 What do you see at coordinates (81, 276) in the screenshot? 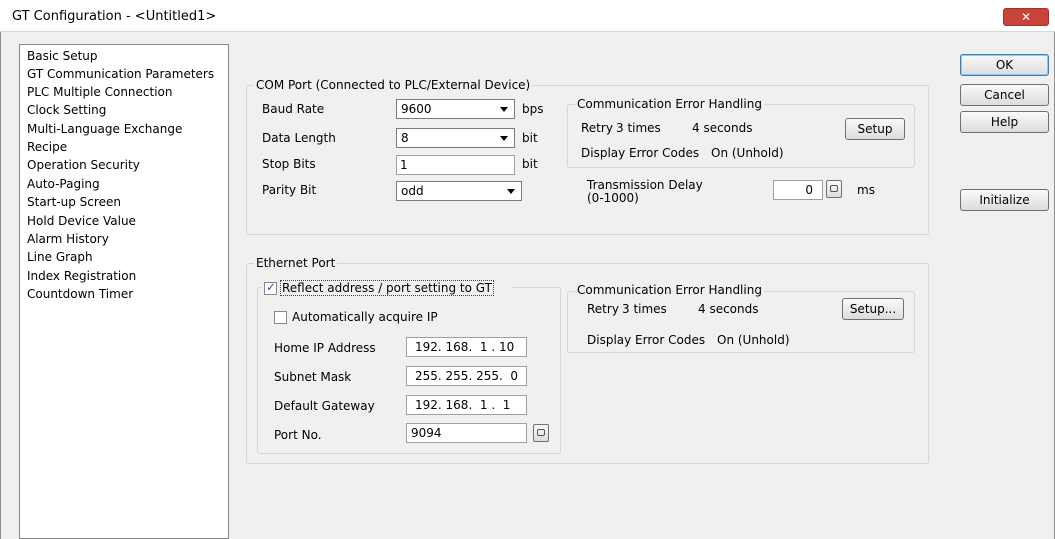
I see `nav-item-index-registration: Index Registration` at bounding box center [81, 276].